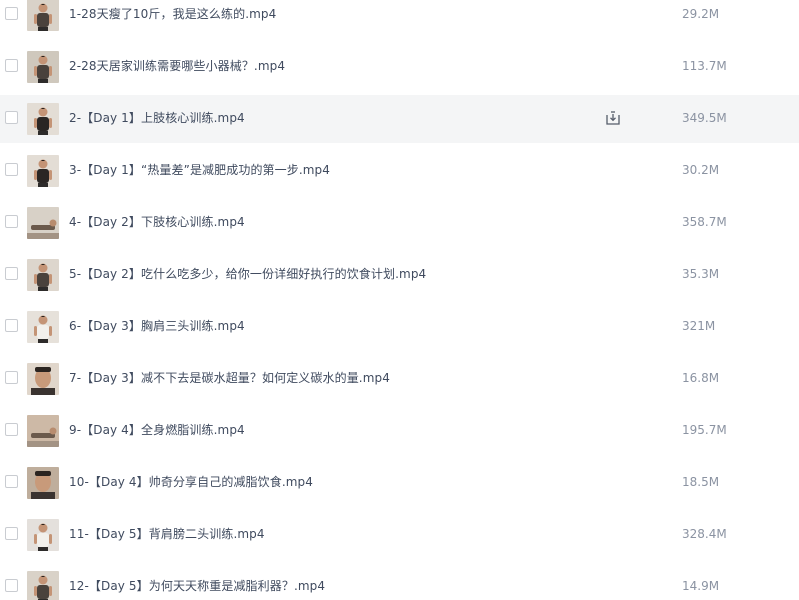 This screenshot has width=799, height=600. Describe the element at coordinates (399, 581) in the screenshot. I see `file-row: 12-【Day 5】为何天天称重是减脂利器？.mp4 14.9M` at that location.